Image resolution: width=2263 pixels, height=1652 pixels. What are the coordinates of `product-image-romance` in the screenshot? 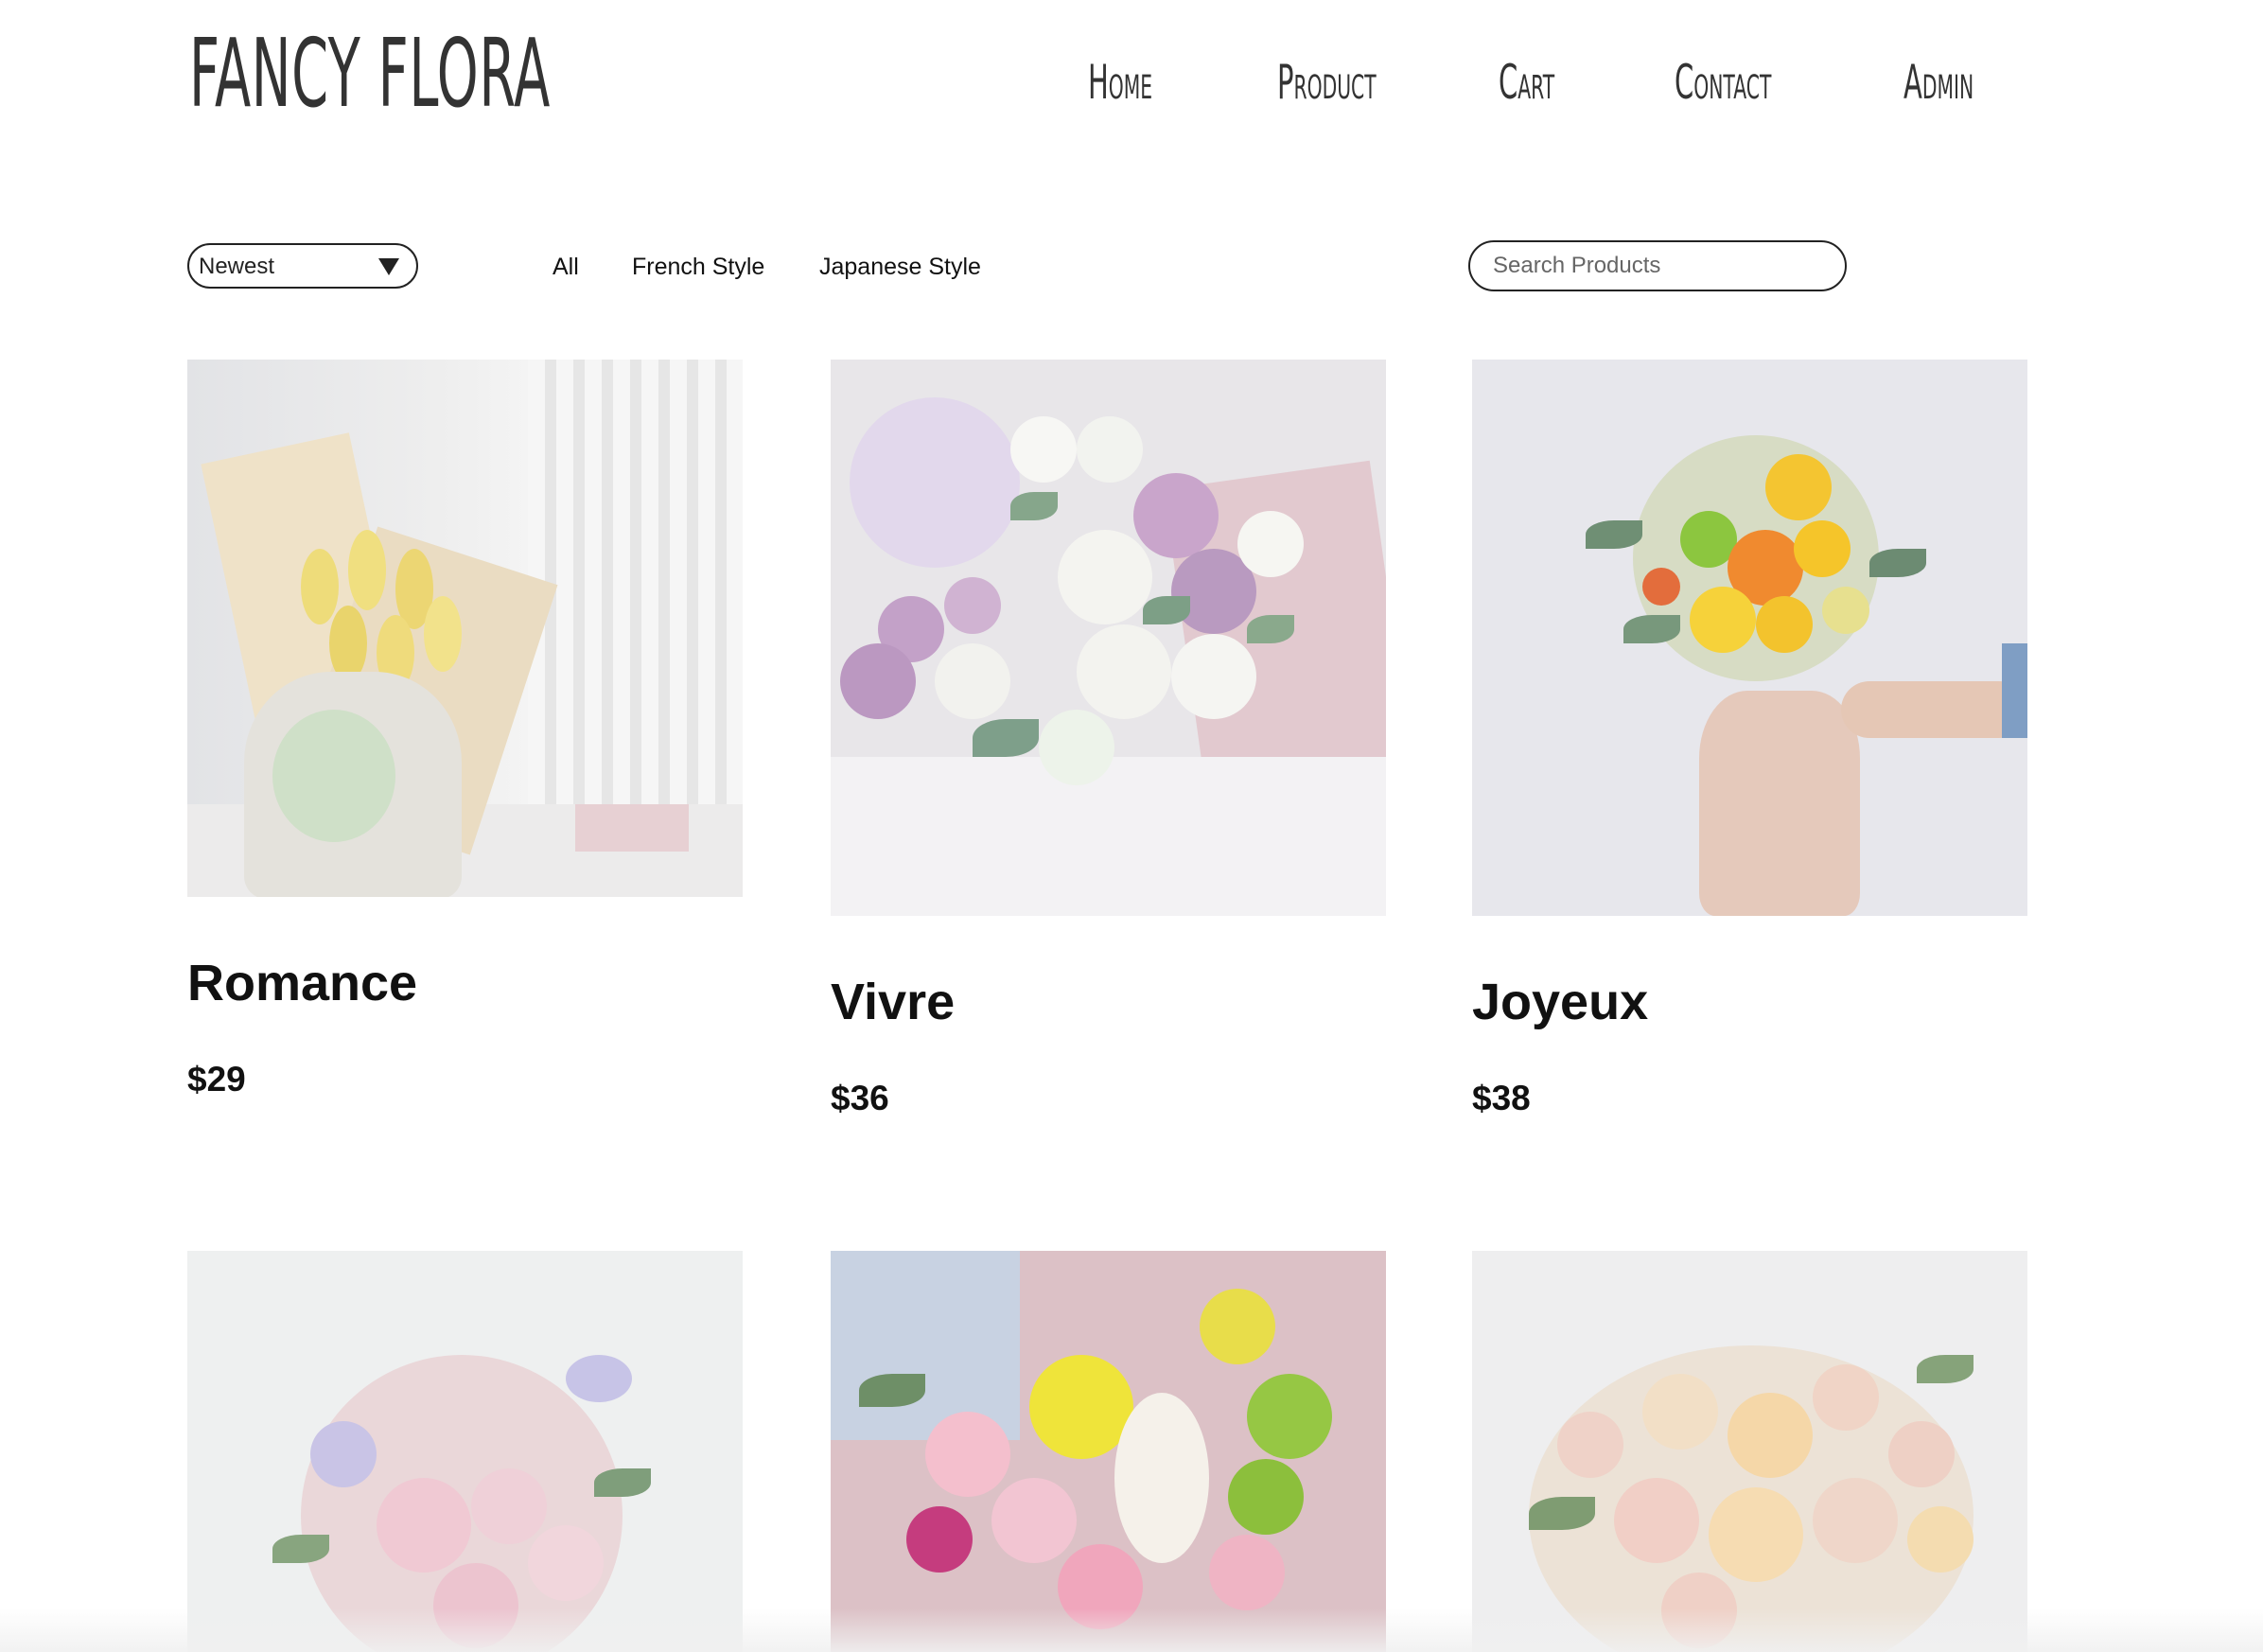 It's located at (465, 628).